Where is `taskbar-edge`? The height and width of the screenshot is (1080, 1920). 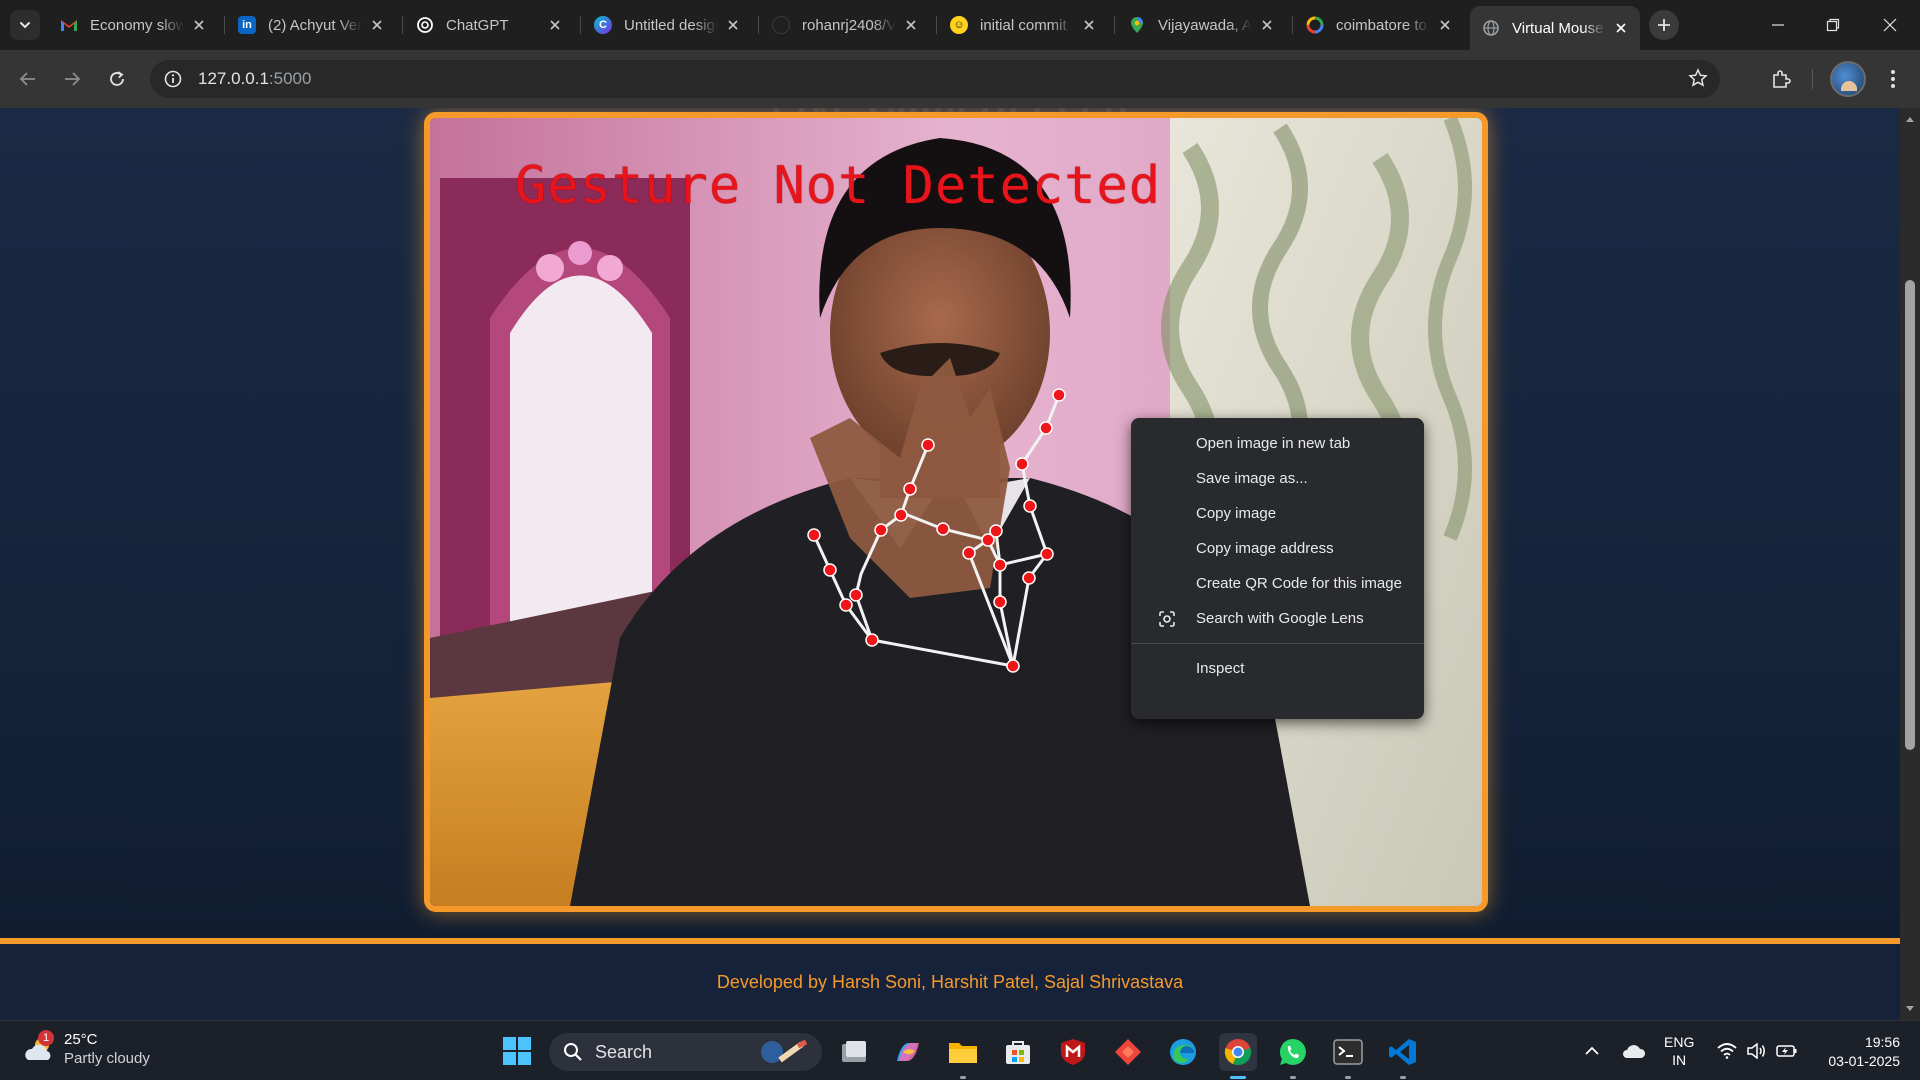
taskbar-edge is located at coordinates (1183, 1052).